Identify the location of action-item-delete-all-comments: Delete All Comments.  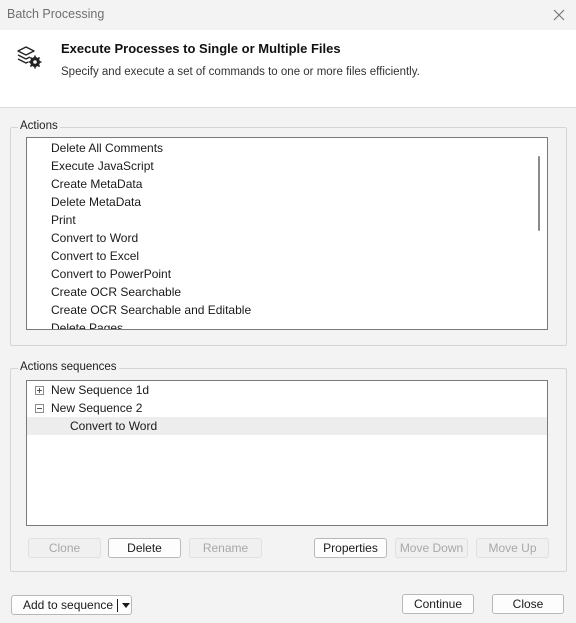
(287, 148).